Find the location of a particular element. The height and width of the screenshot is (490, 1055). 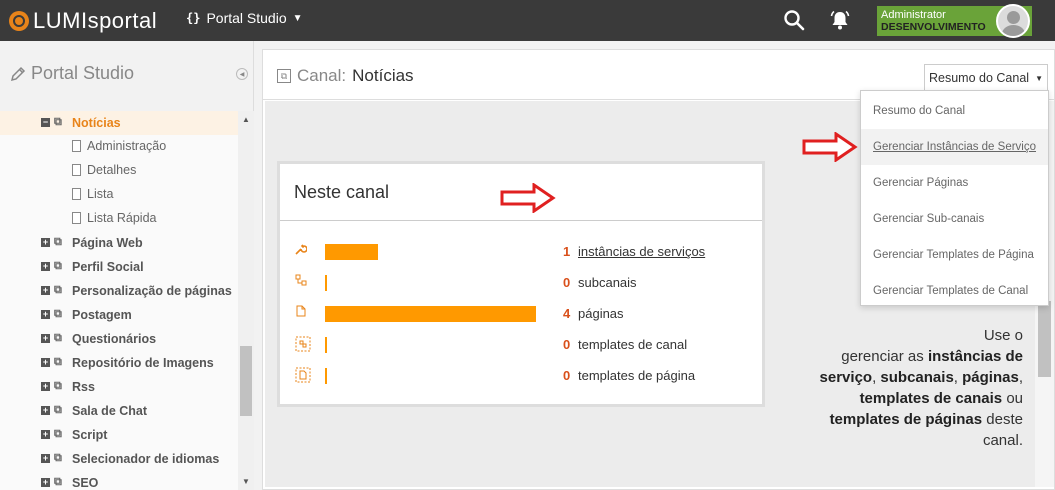

help-text-part: ou is located at coordinates (1014, 398).